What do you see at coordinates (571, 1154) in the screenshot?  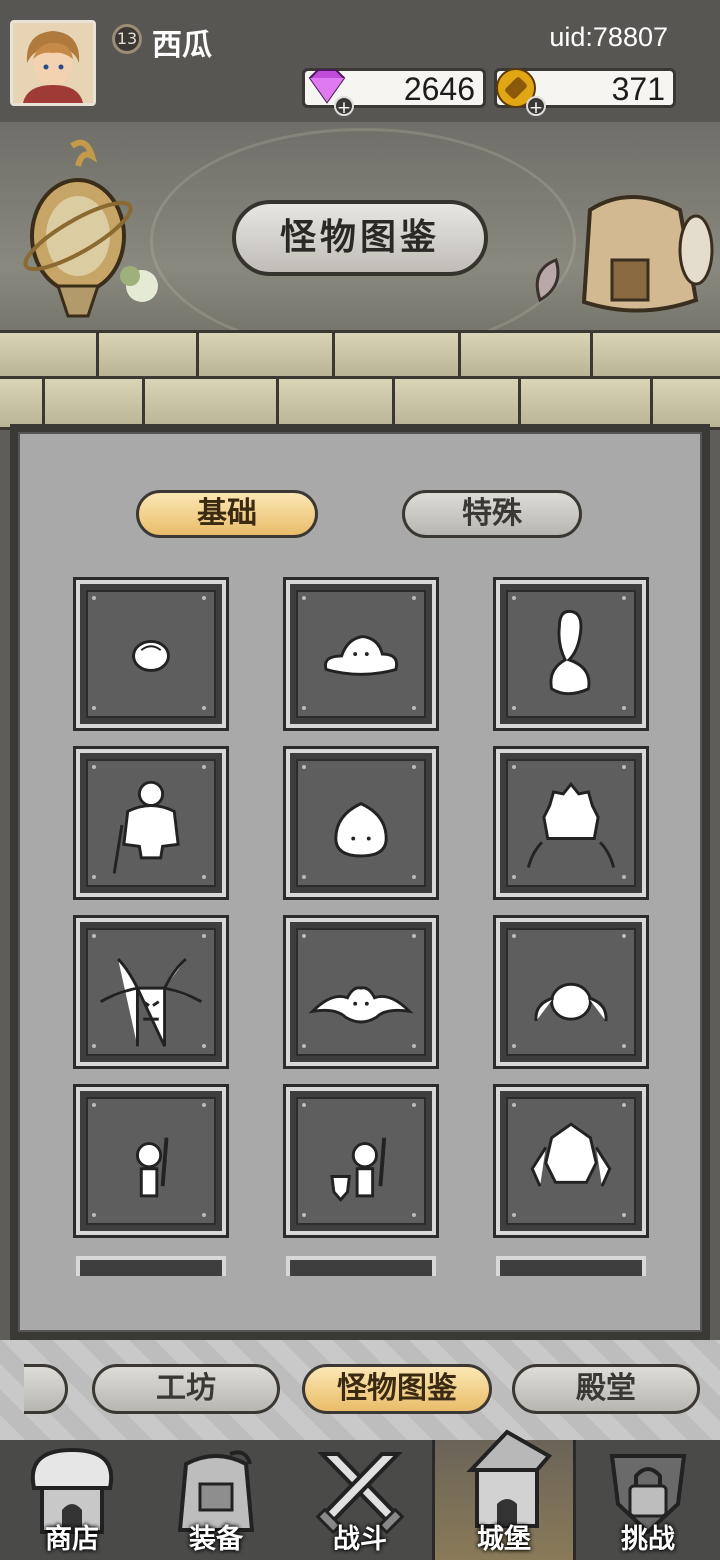 I see `crystal-golem-icon` at bounding box center [571, 1154].